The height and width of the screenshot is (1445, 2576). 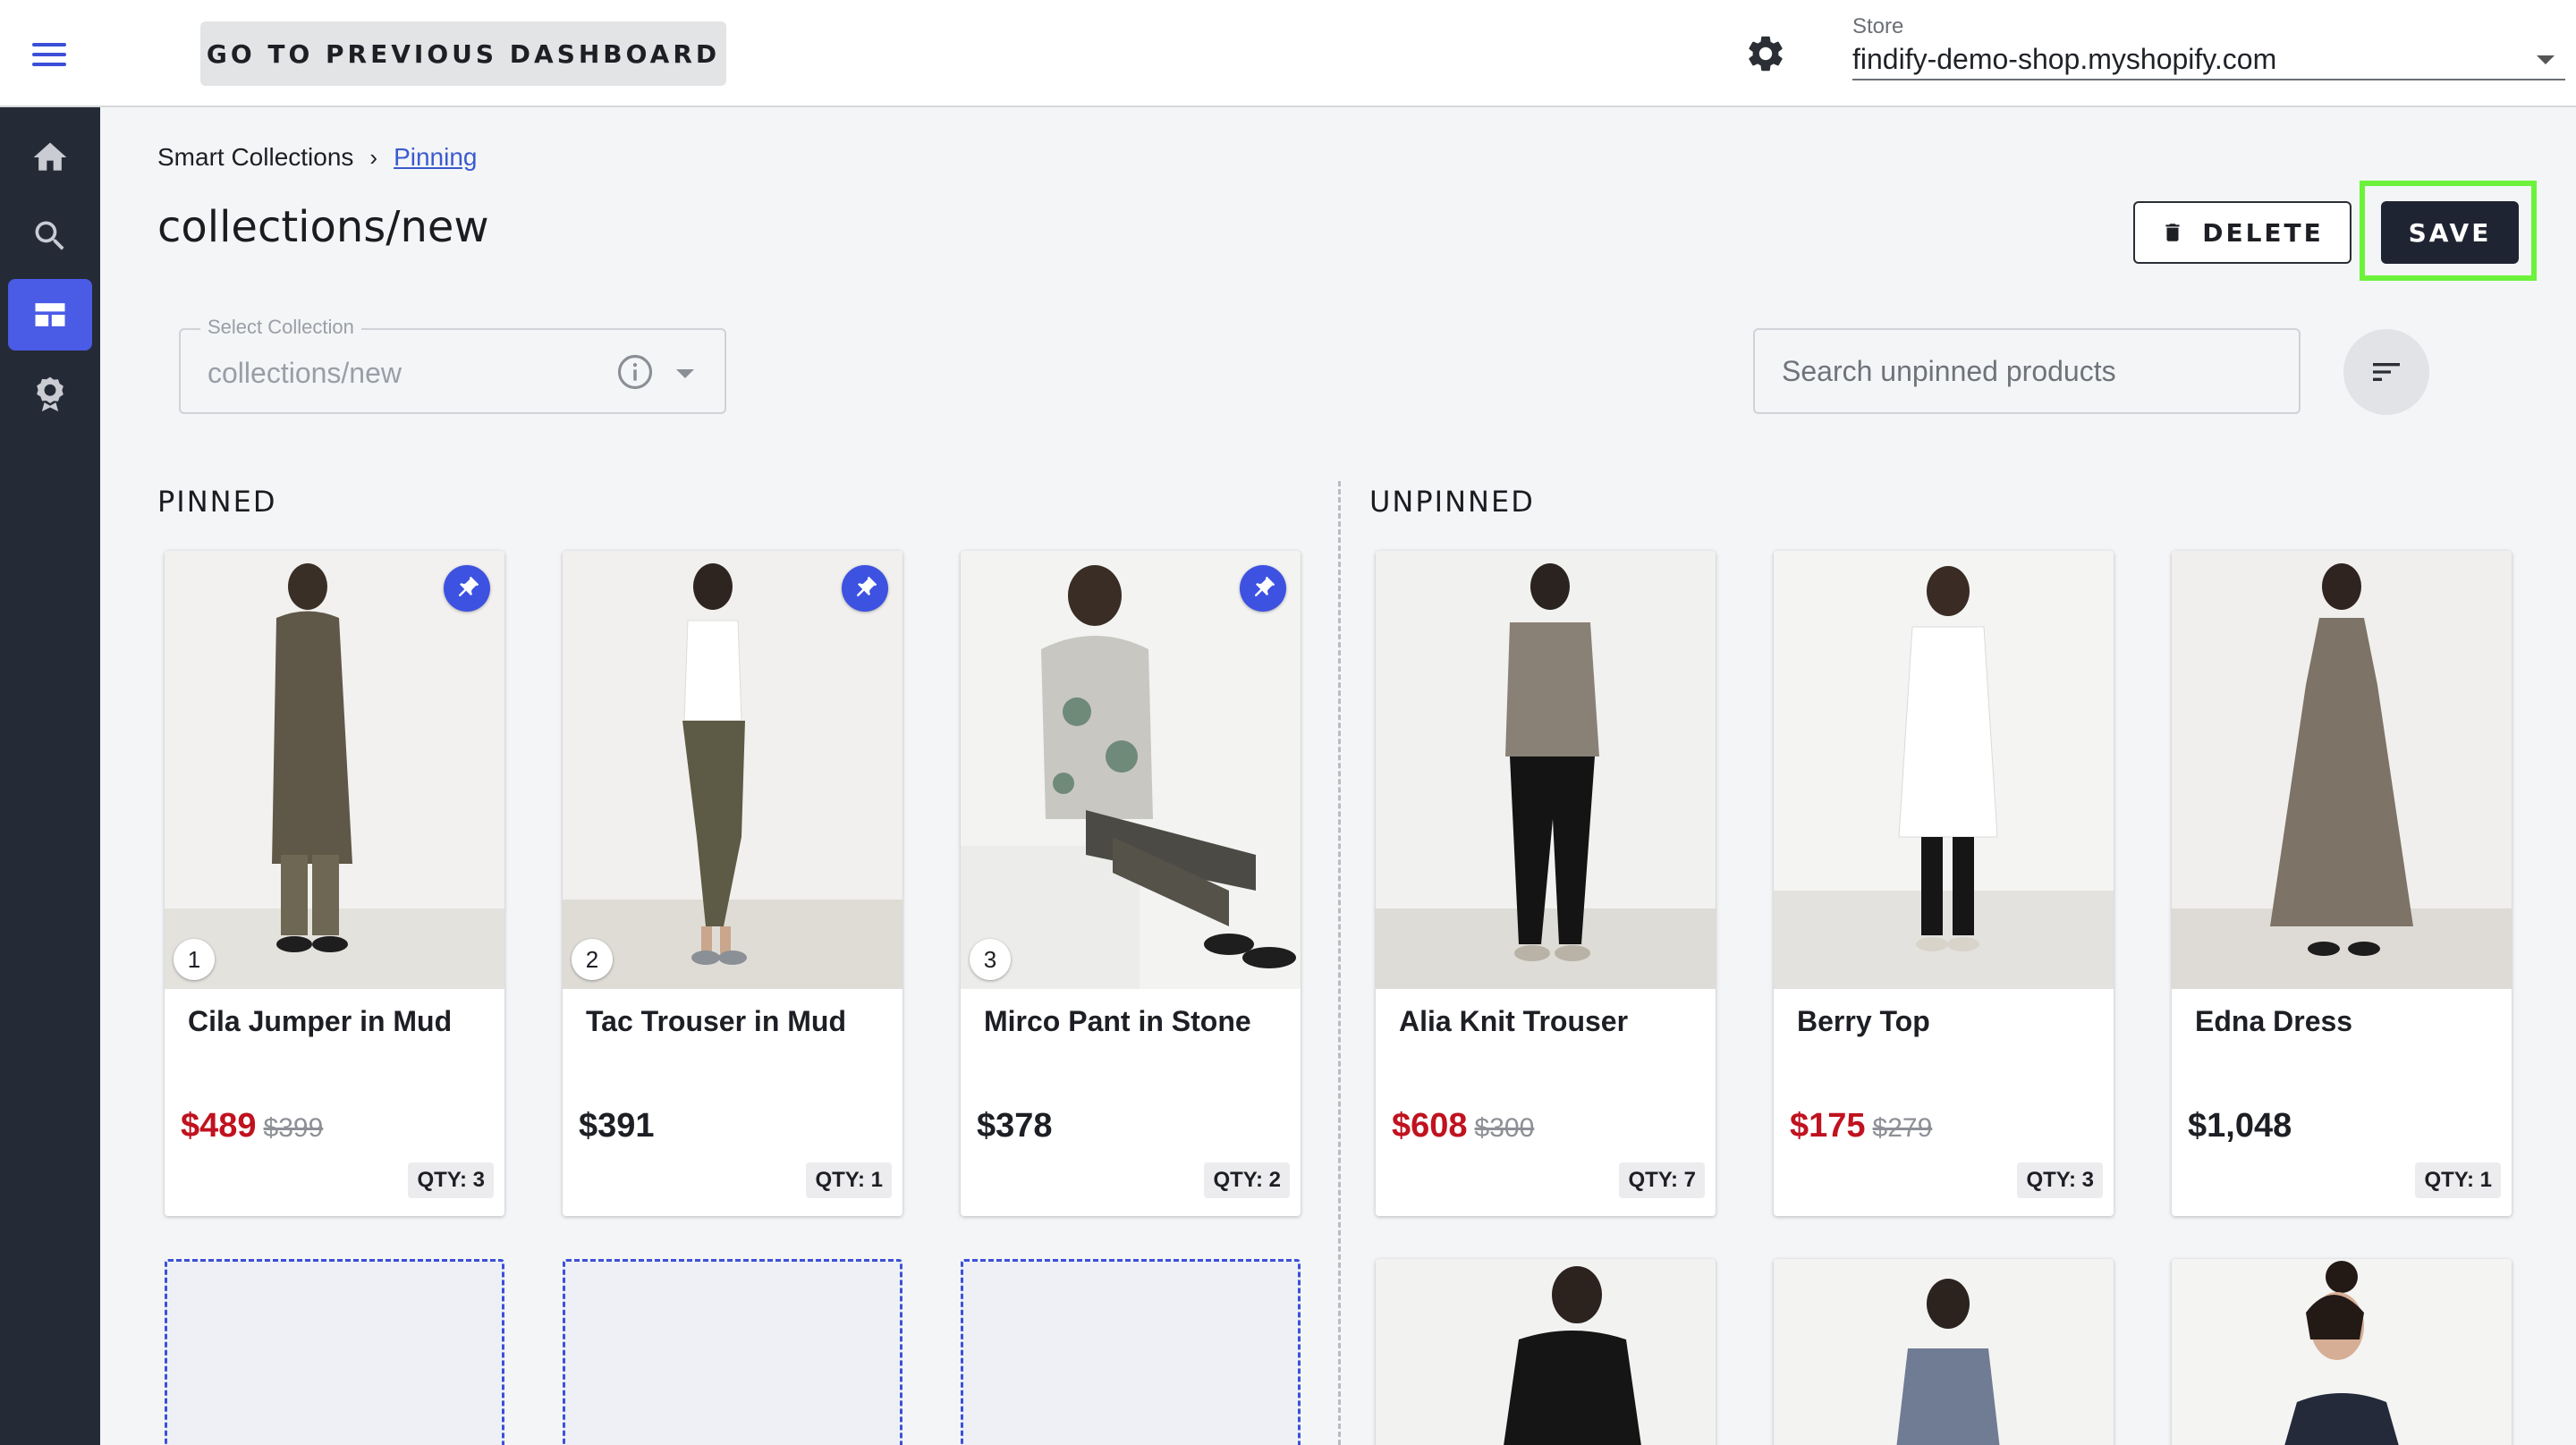 What do you see at coordinates (1828, 1126) in the screenshot?
I see `price-current: $175` at bounding box center [1828, 1126].